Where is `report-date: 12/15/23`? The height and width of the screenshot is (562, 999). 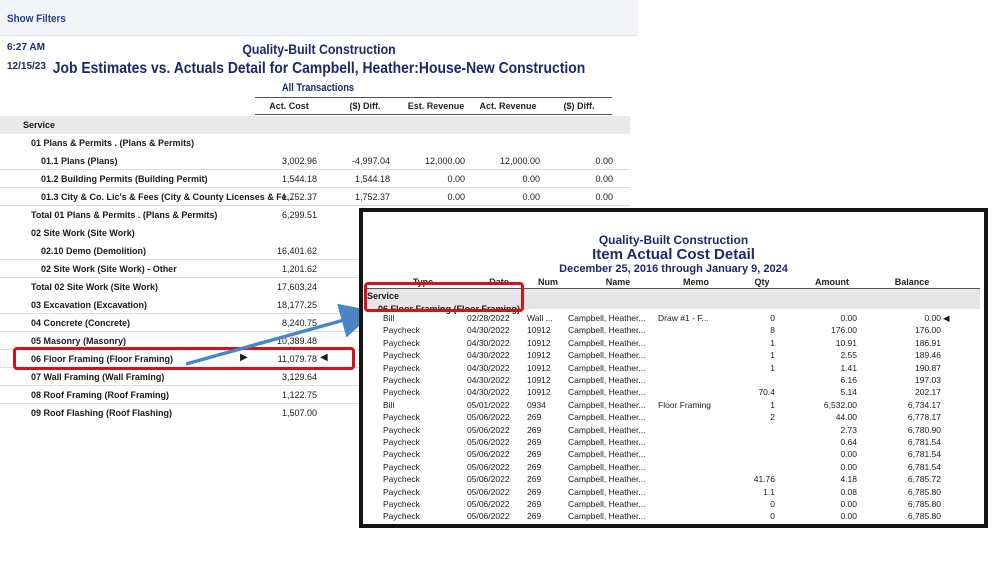
report-date: 12/15/23 is located at coordinates (26, 66).